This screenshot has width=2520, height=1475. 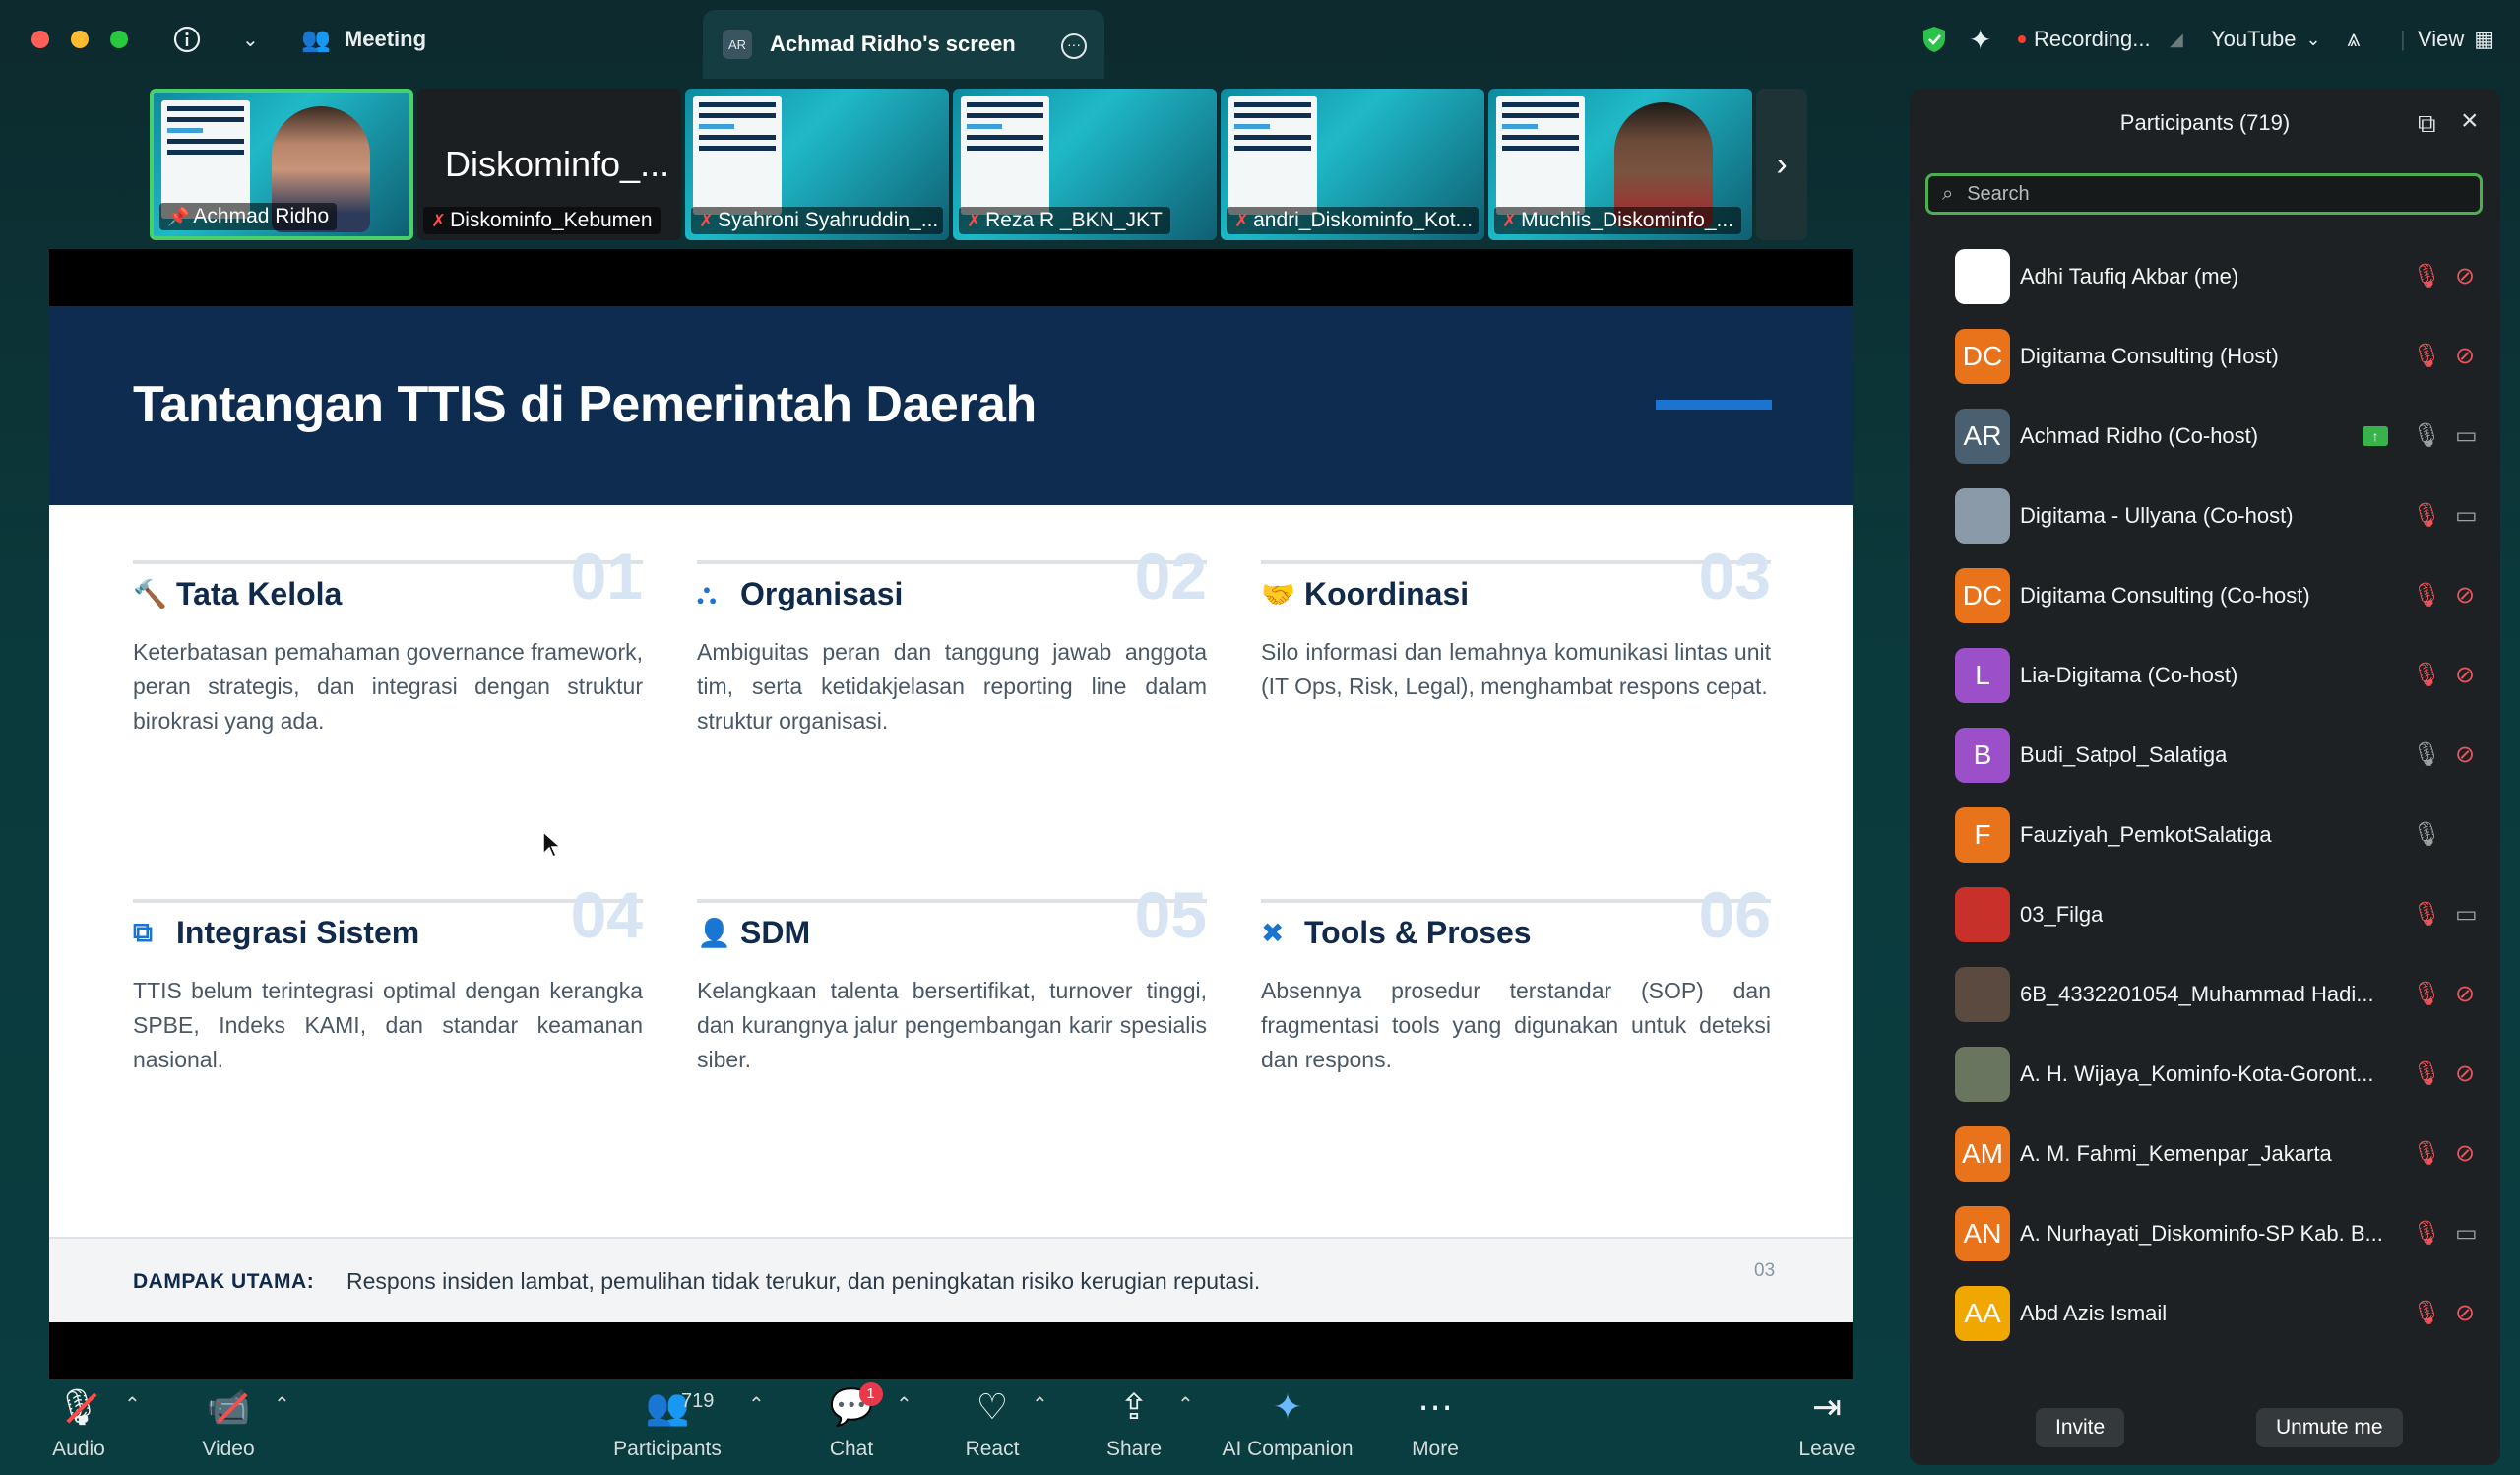 What do you see at coordinates (2205, 1074) in the screenshot?
I see `participant-row: A. H. Wijaya_Kominfo-Kota-Goront... 🎙 ⊘` at bounding box center [2205, 1074].